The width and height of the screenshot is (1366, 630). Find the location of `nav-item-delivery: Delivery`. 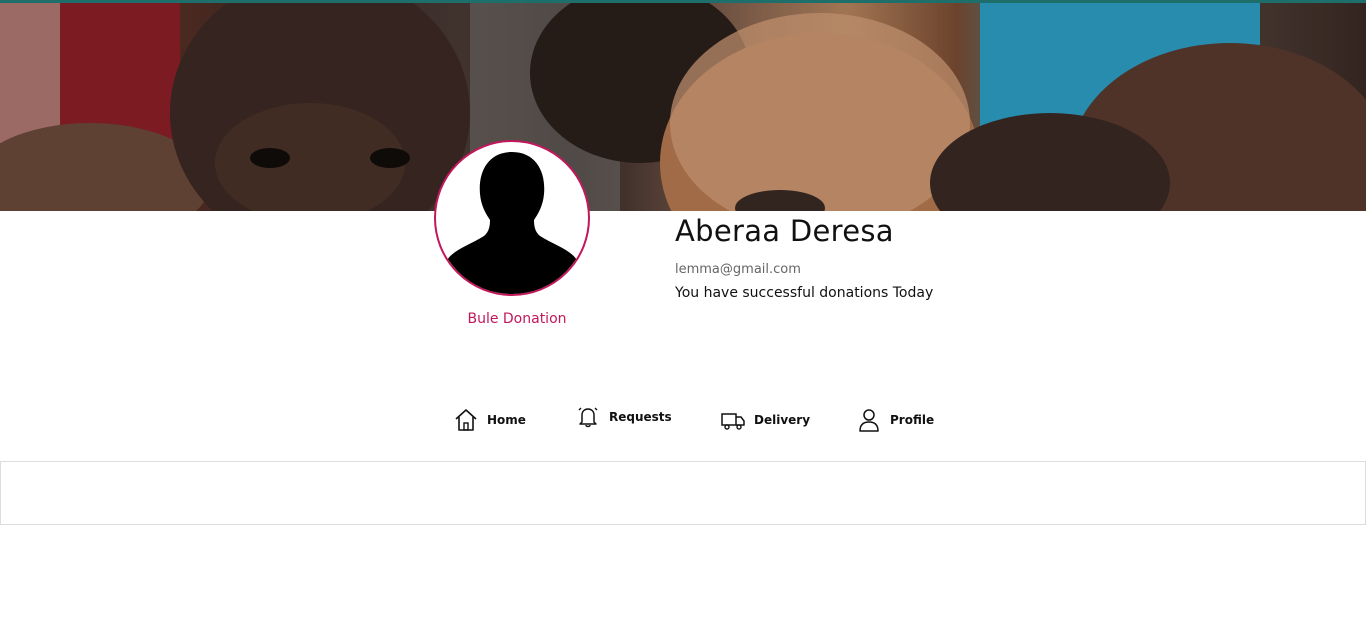

nav-item-delivery: Delivery is located at coordinates (765, 420).